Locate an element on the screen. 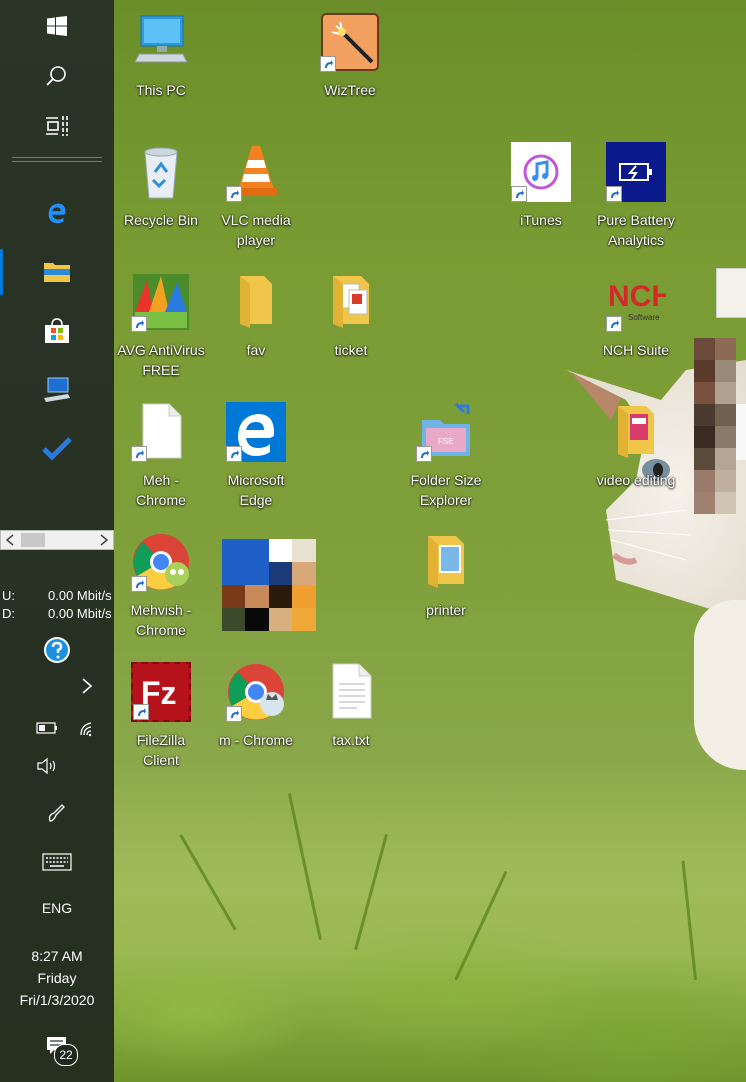 The width and height of the screenshot is (746, 1082). icon-label: m - Chrome is located at coordinates (256, 740).